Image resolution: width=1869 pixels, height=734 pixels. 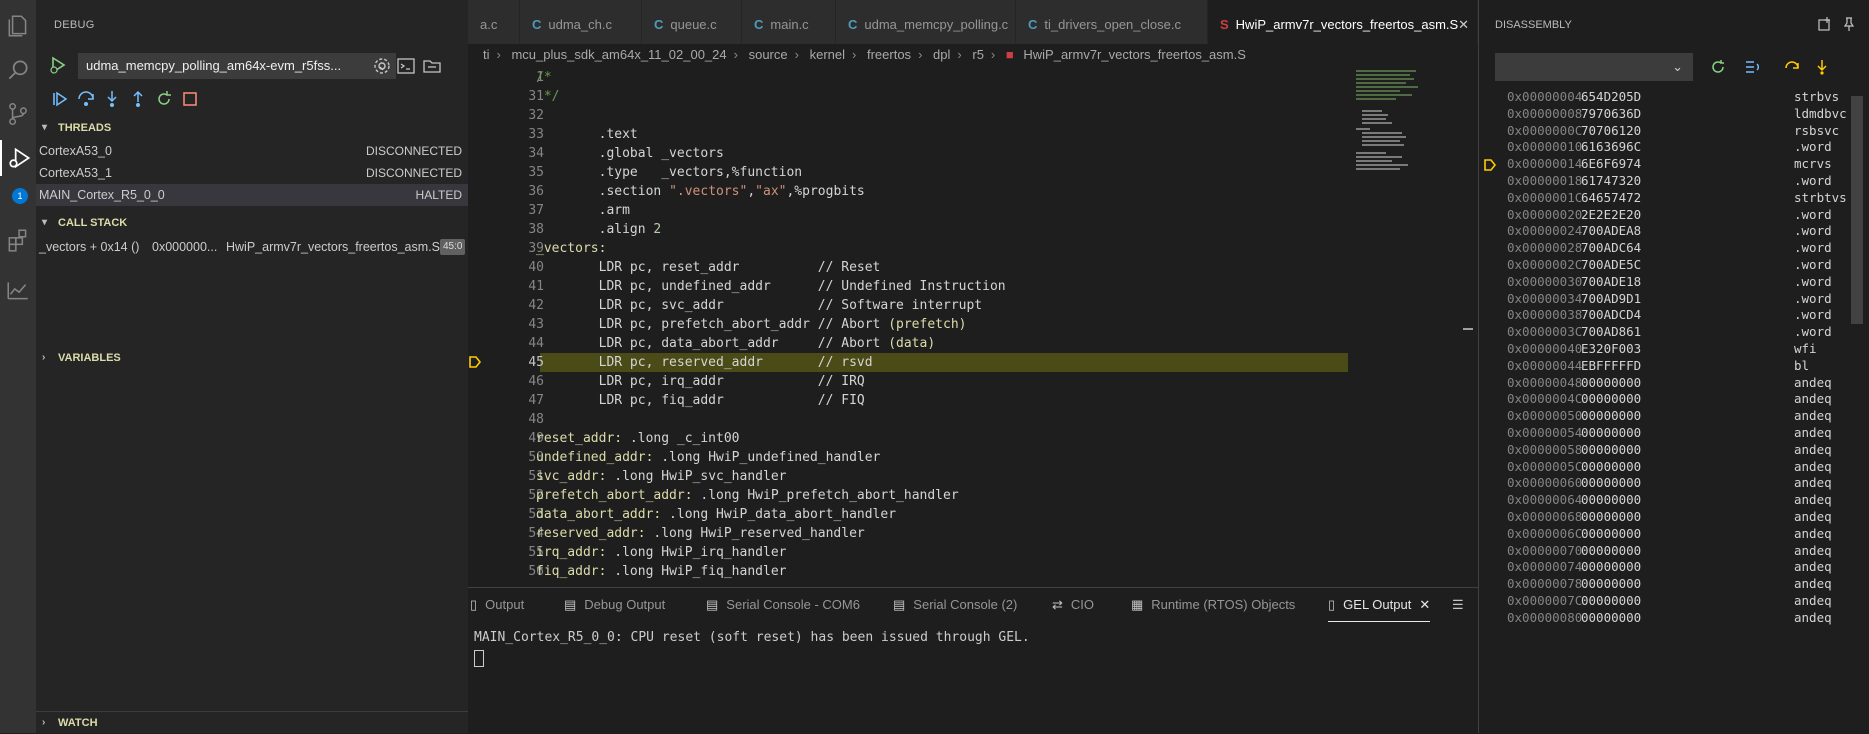 What do you see at coordinates (506, 381) in the screenshot?
I see `line-number: 46` at bounding box center [506, 381].